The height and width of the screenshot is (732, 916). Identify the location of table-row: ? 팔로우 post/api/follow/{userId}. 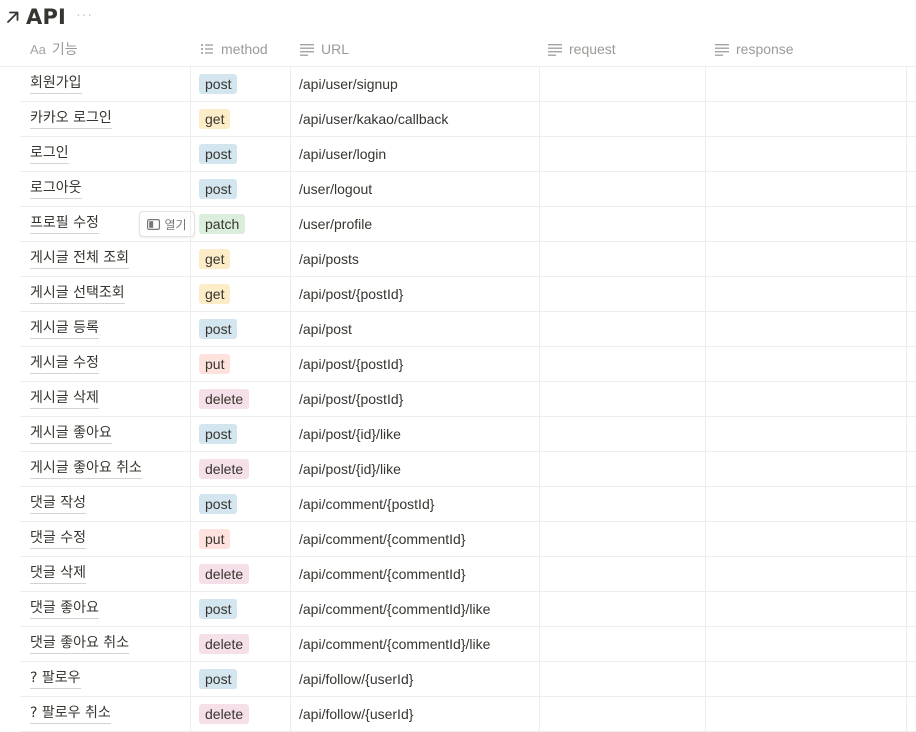
(468, 679).